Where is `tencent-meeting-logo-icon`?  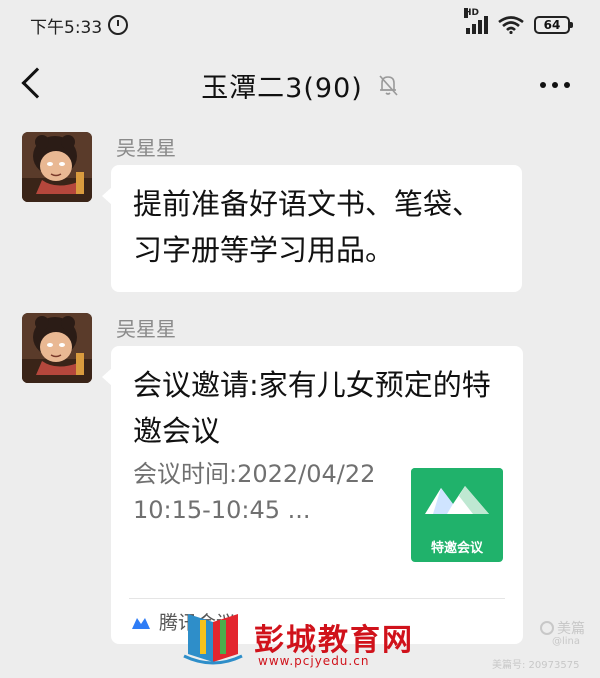 tencent-meeting-logo-icon is located at coordinates (141, 622).